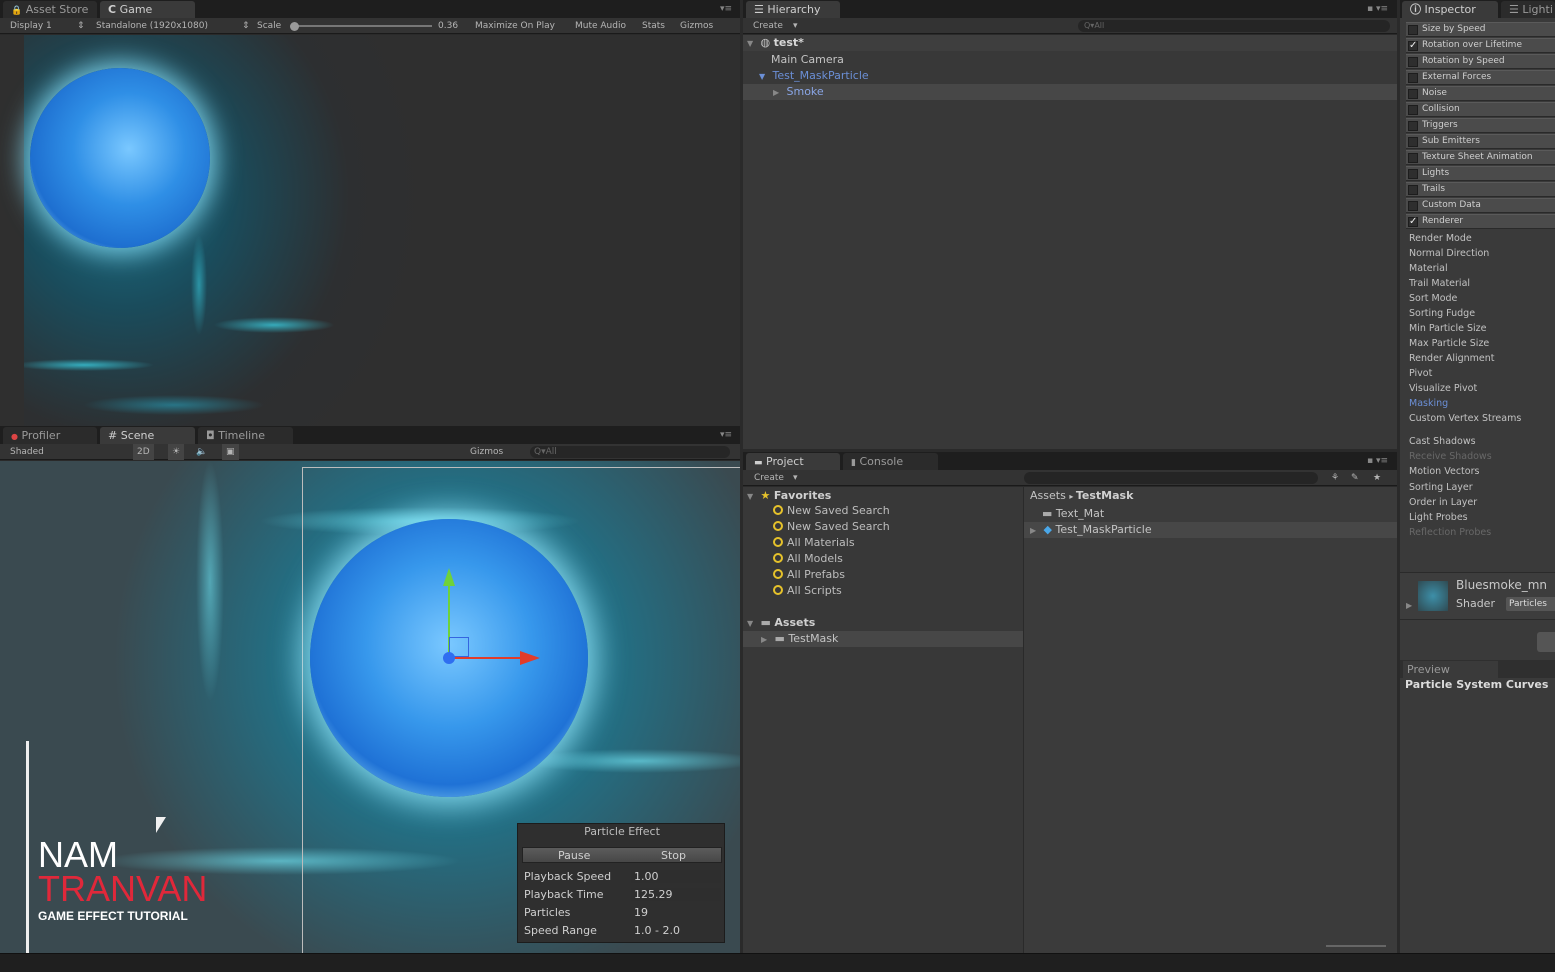 The image size is (1555, 972). Describe the element at coordinates (230, 452) in the screenshot. I see `effects-icon: ▣` at that location.